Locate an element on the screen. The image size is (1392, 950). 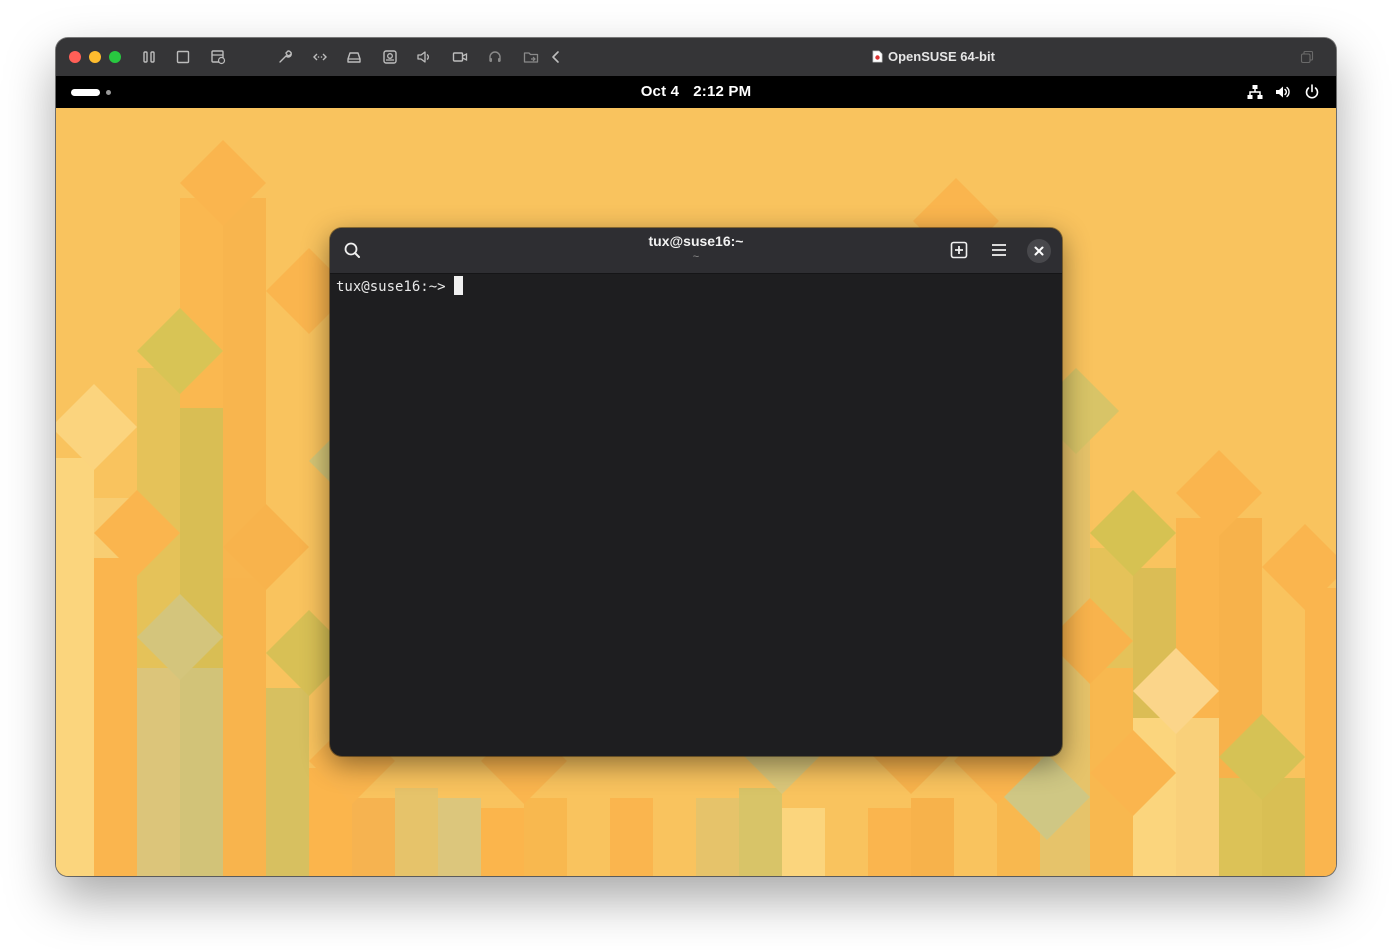
close-icon is located at coordinates (1039, 251).